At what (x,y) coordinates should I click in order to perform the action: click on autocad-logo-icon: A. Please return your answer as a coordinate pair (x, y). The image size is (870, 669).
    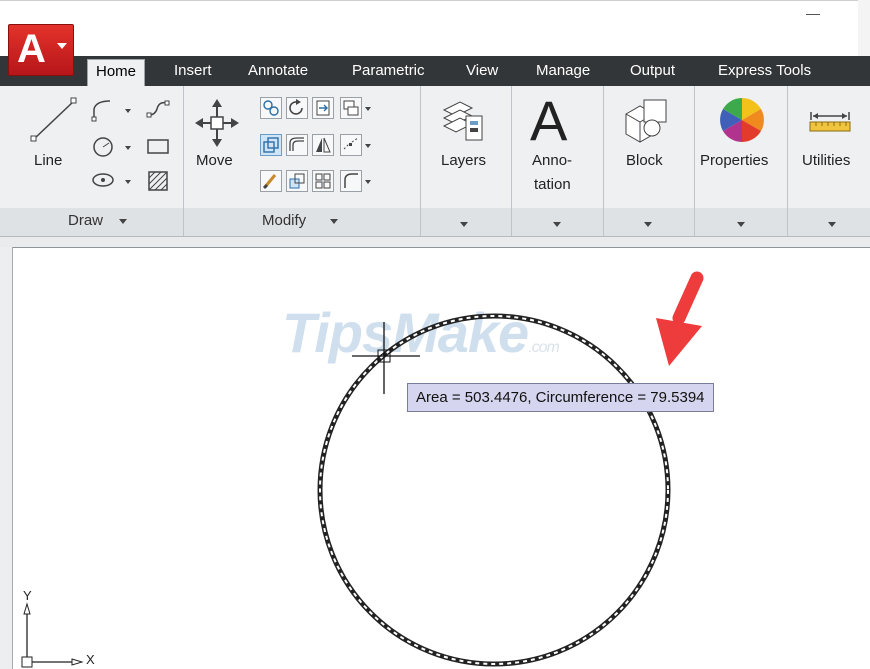
    Looking at the image, I should click on (31, 49).